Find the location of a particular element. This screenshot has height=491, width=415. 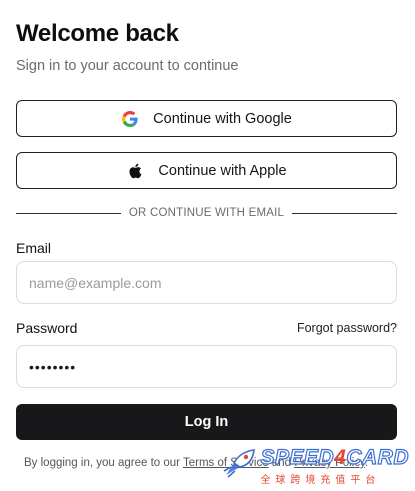

google-g-icon is located at coordinates (130, 119).